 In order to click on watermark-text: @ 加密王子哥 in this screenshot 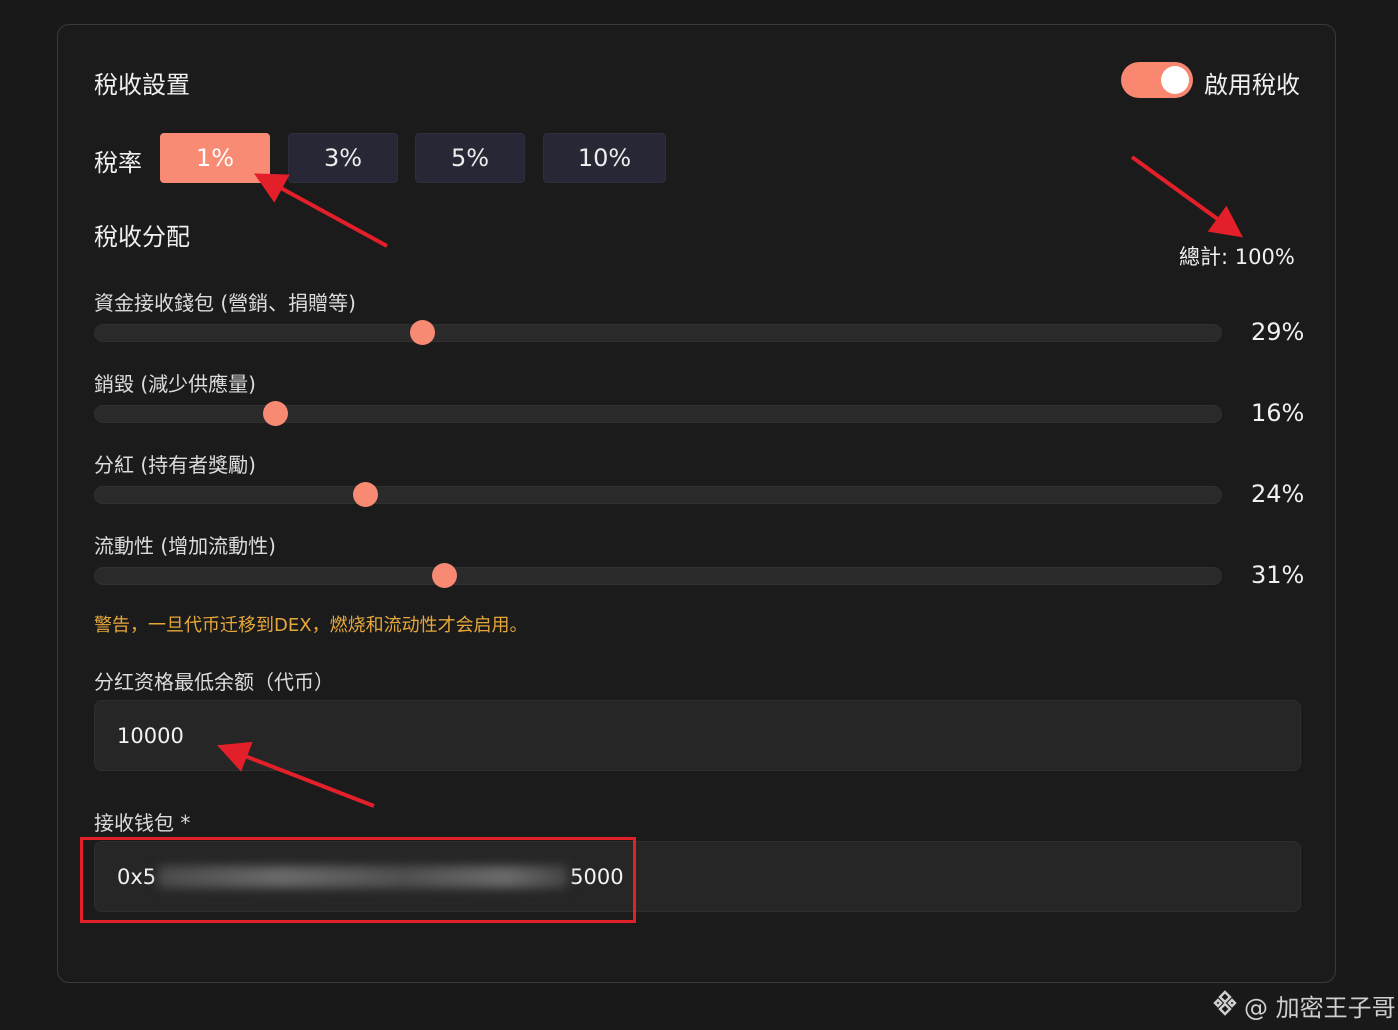, I will do `click(1320, 1008)`.